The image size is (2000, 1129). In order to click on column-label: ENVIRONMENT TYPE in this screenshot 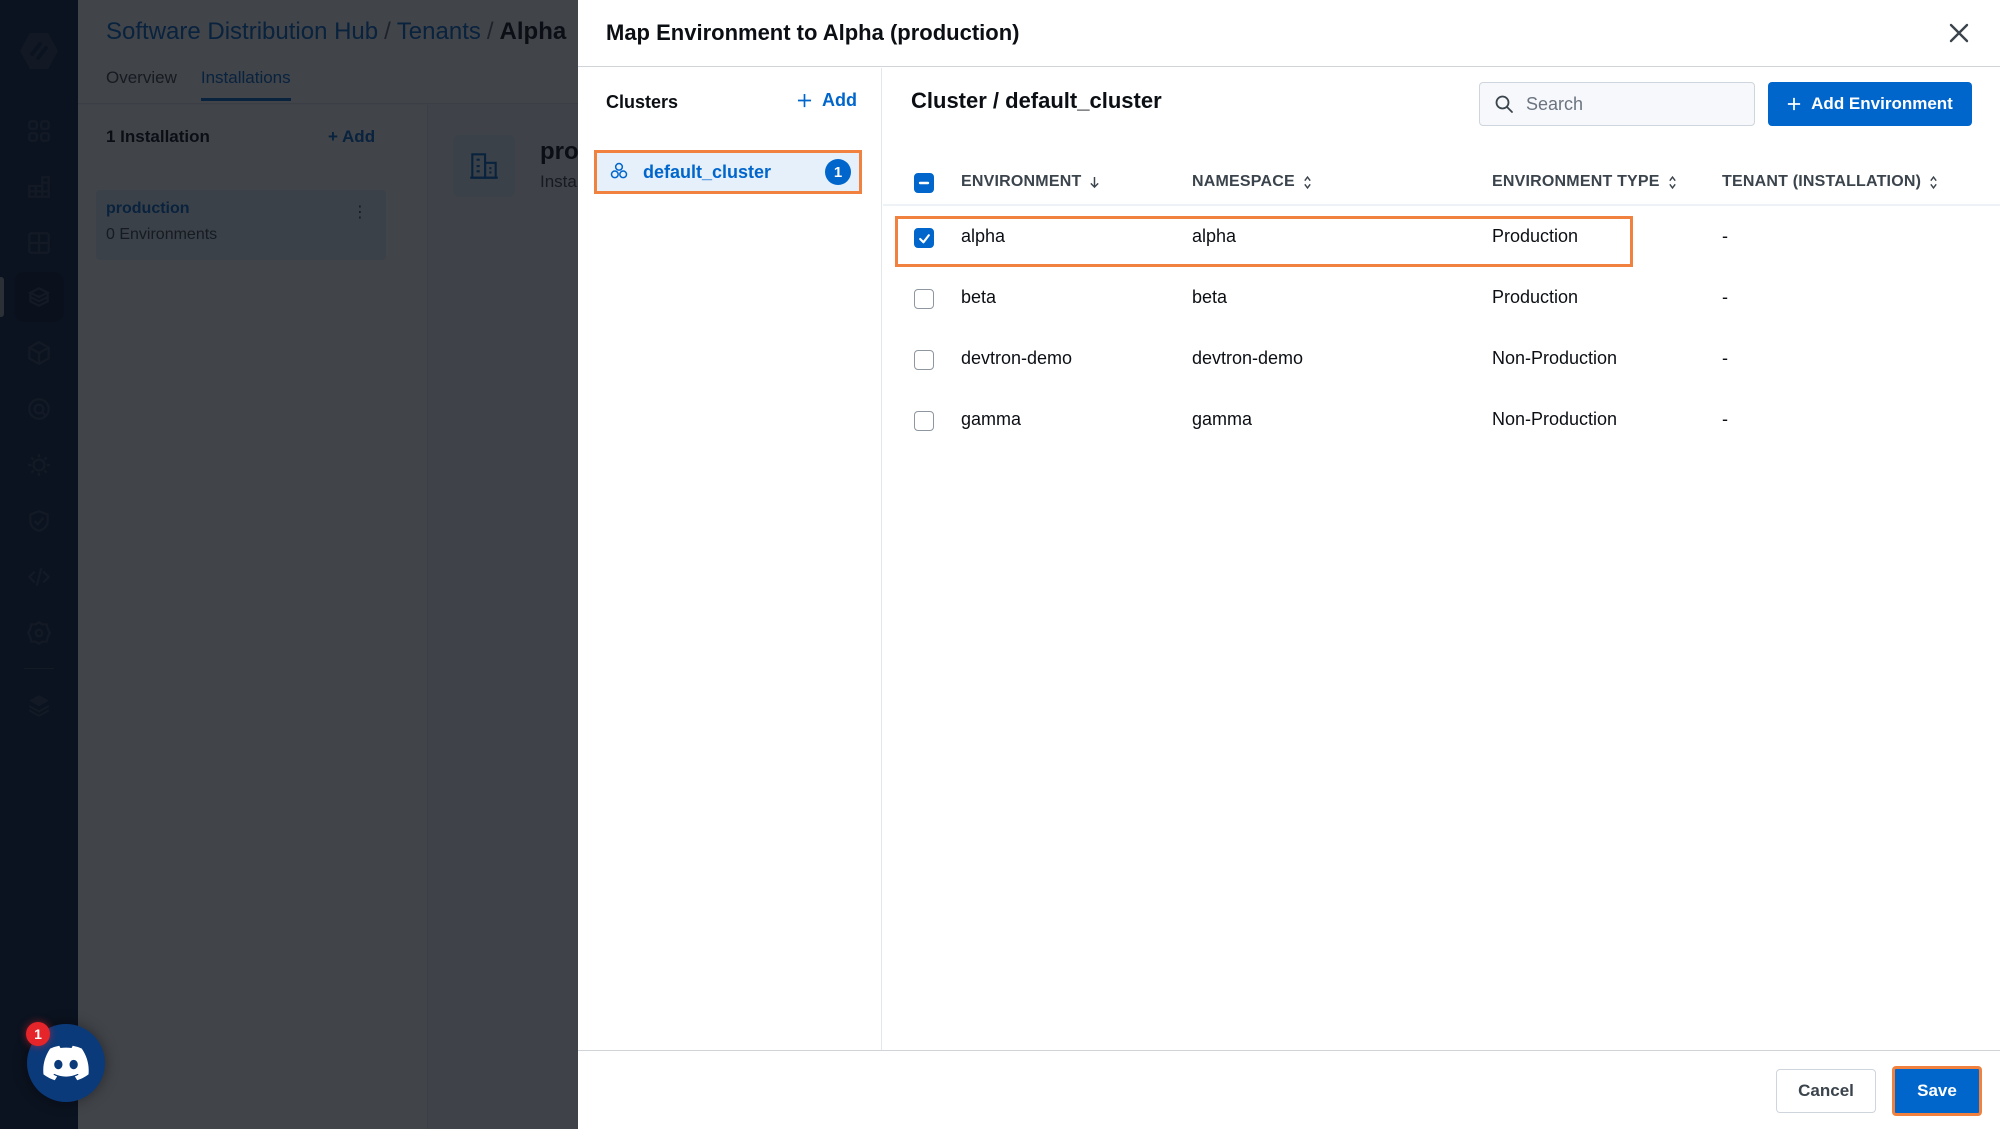, I will do `click(1576, 181)`.